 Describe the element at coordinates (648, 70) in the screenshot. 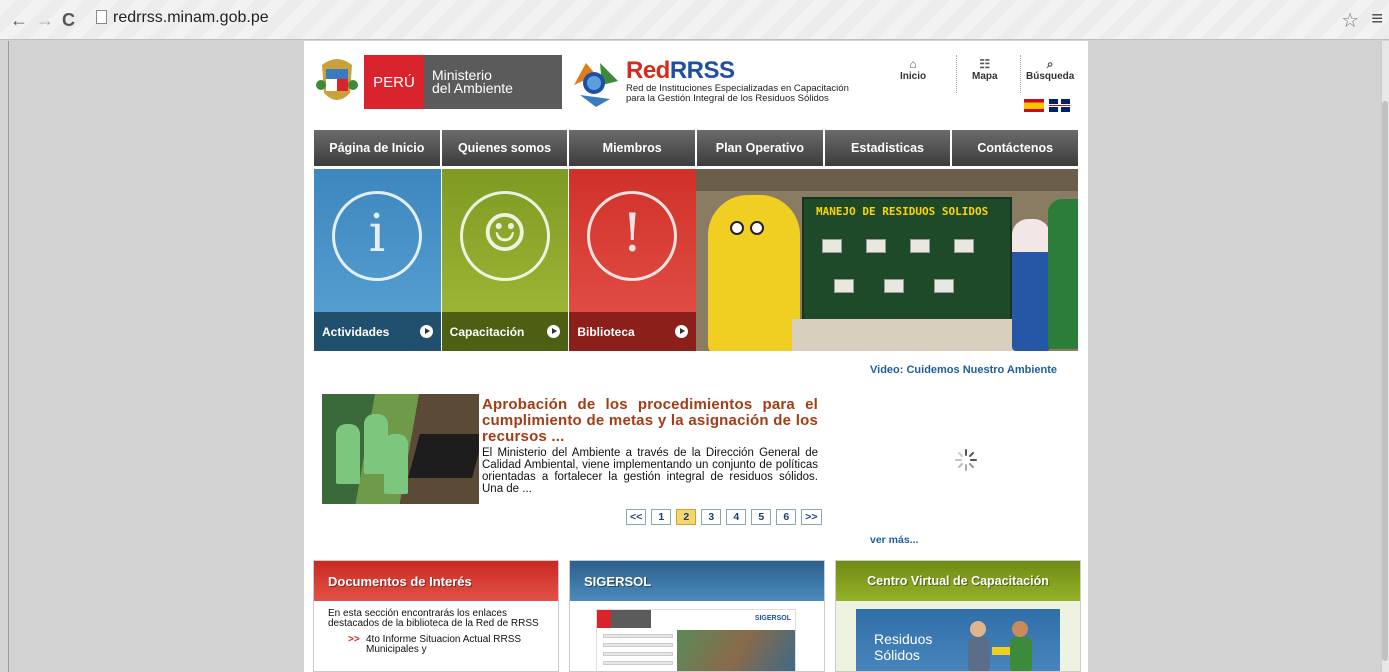

I see `rrss-title-red: Red` at that location.